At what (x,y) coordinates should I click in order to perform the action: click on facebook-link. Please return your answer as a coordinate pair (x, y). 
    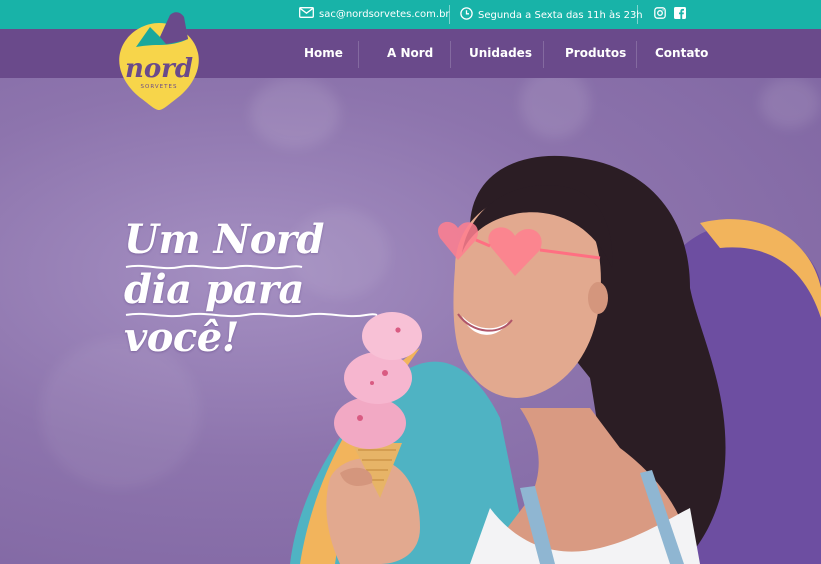
    Looking at the image, I should click on (680, 14).